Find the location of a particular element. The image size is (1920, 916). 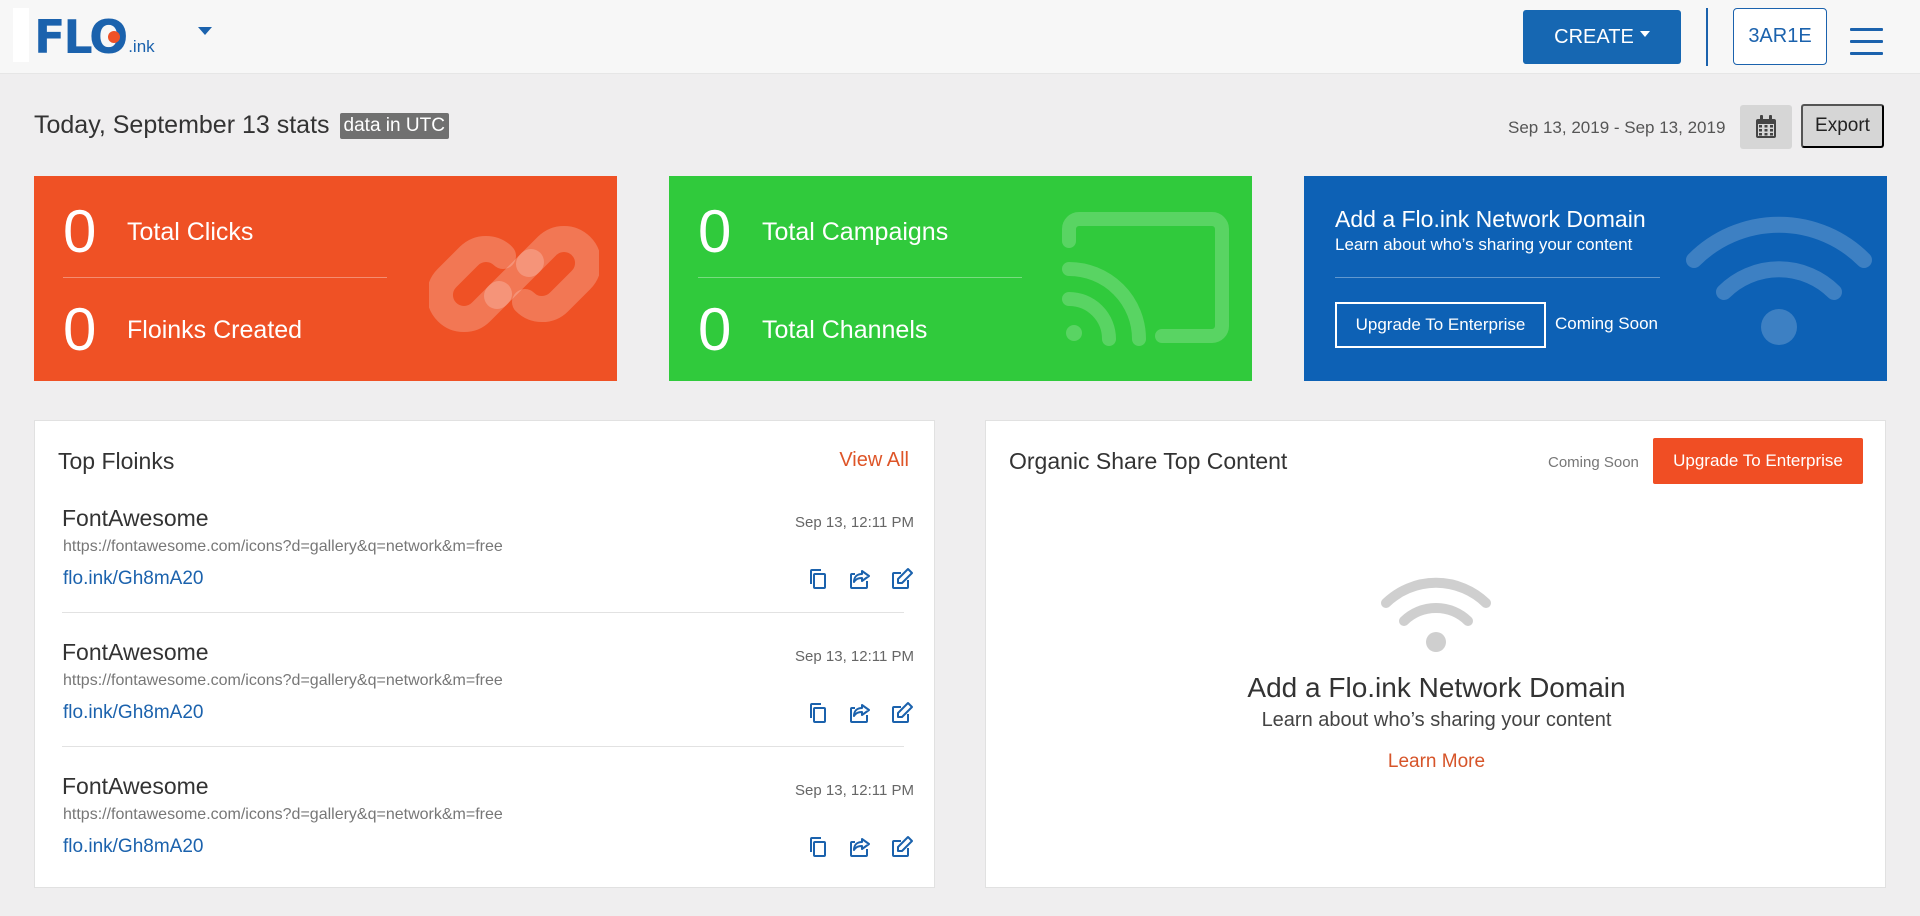

learn-more-link: Learn More is located at coordinates (1436, 762).